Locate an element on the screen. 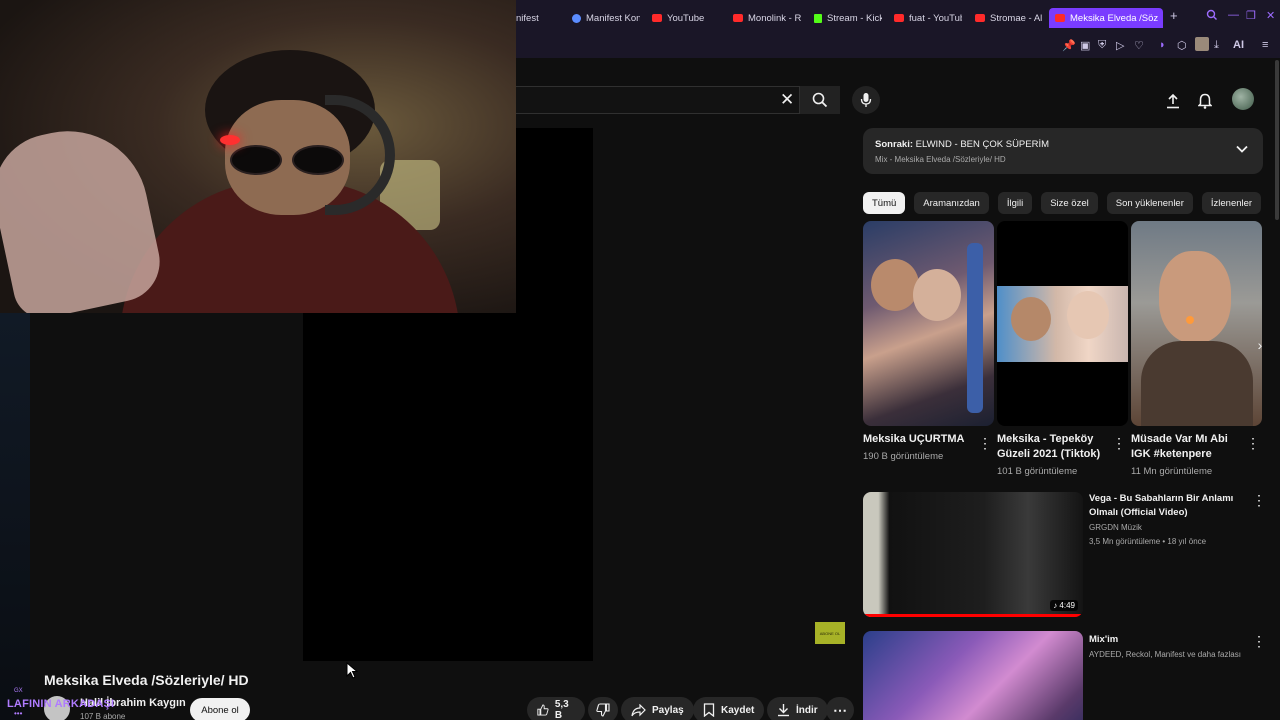 The image size is (1280, 720). stream-overlay-tag: GX is located at coordinates (18, 691).